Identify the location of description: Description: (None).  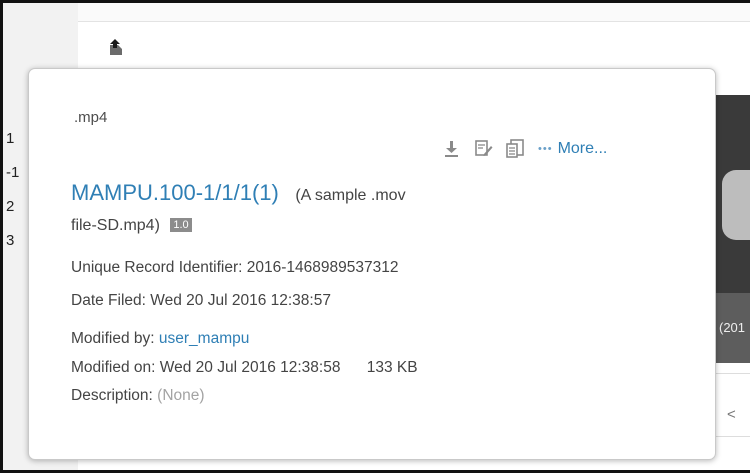
(138, 396).